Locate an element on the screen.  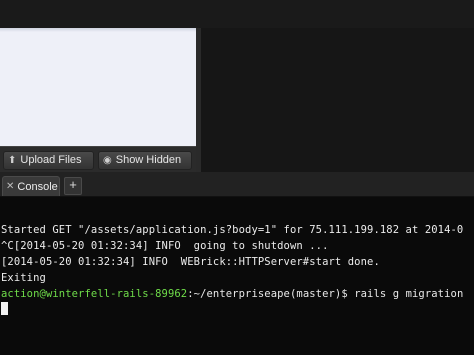
eye-icon: ◉ is located at coordinates (107, 160).